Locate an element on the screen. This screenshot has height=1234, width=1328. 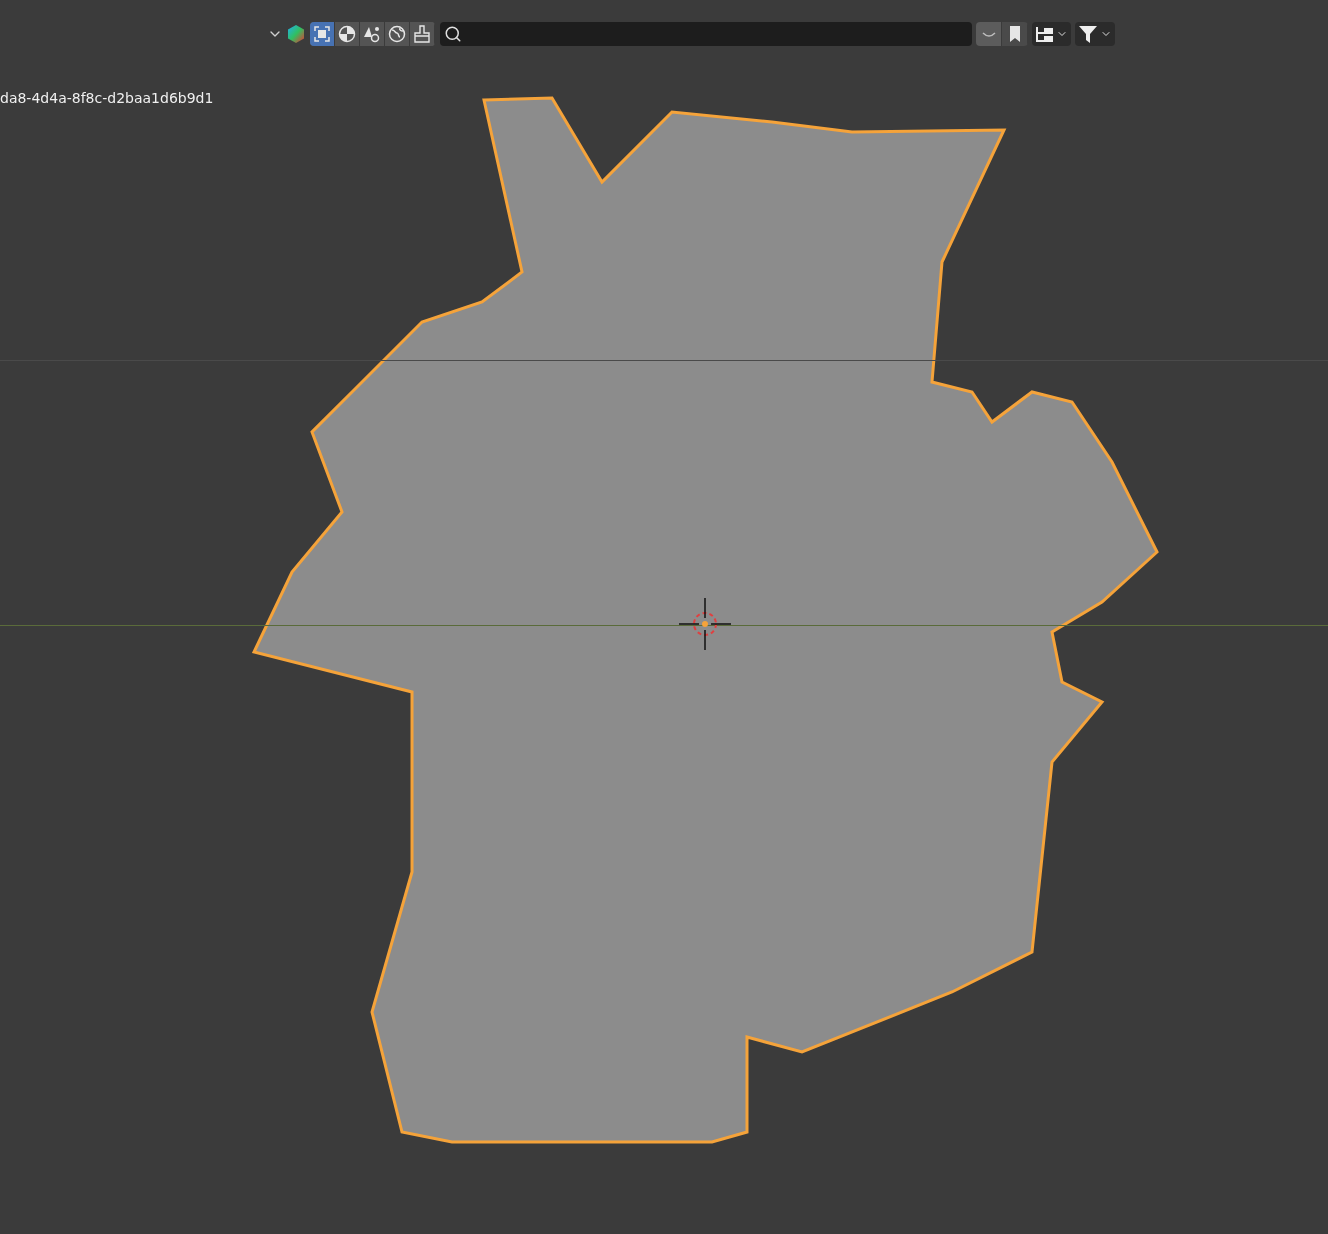
filter-dropdown-button is located at coordinates (1095, 34).